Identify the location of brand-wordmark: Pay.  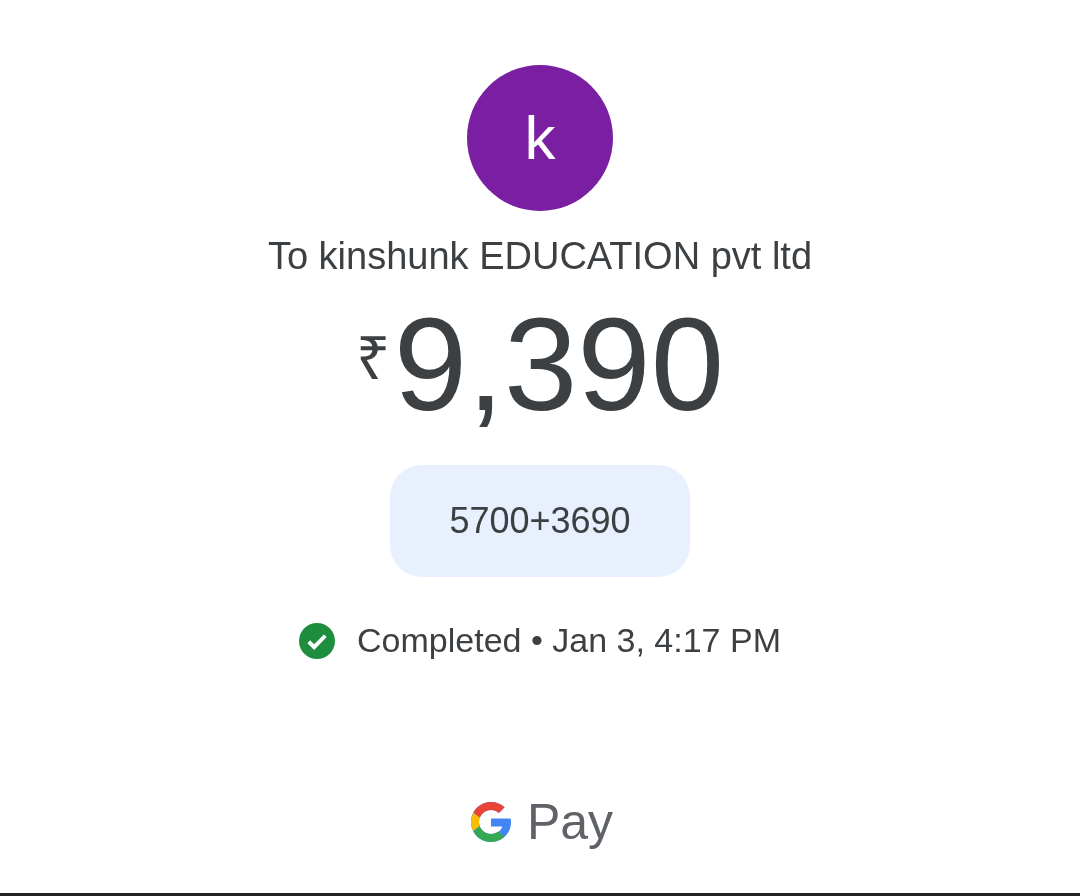
(570, 822).